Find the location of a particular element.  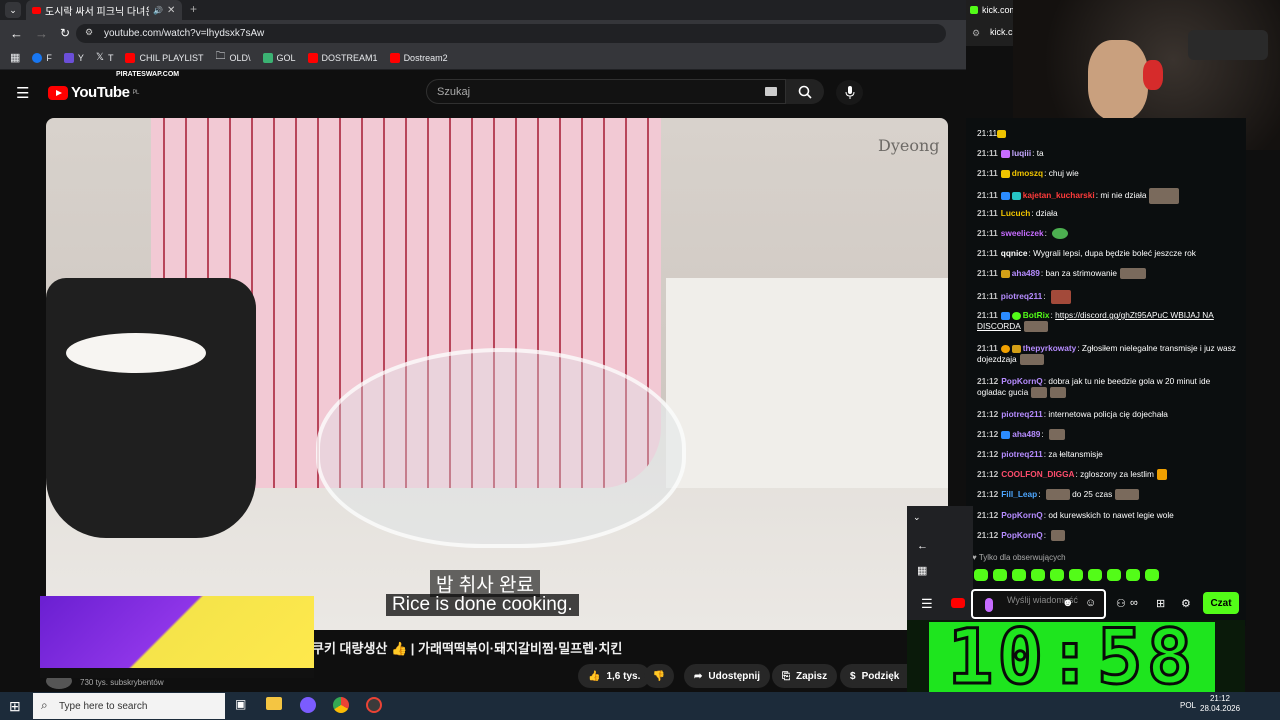

chrome-icon is located at coordinates (341, 705).